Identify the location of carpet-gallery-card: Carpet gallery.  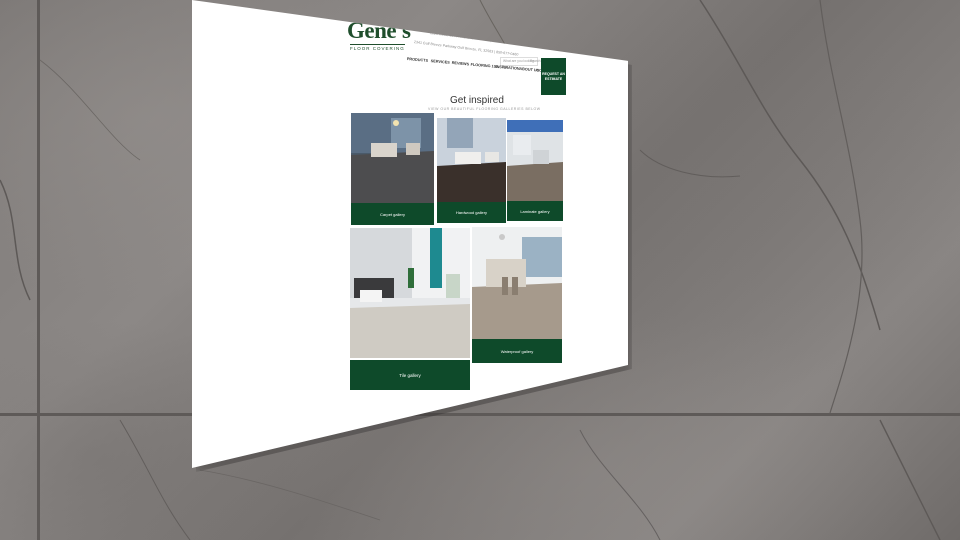
(392, 169).